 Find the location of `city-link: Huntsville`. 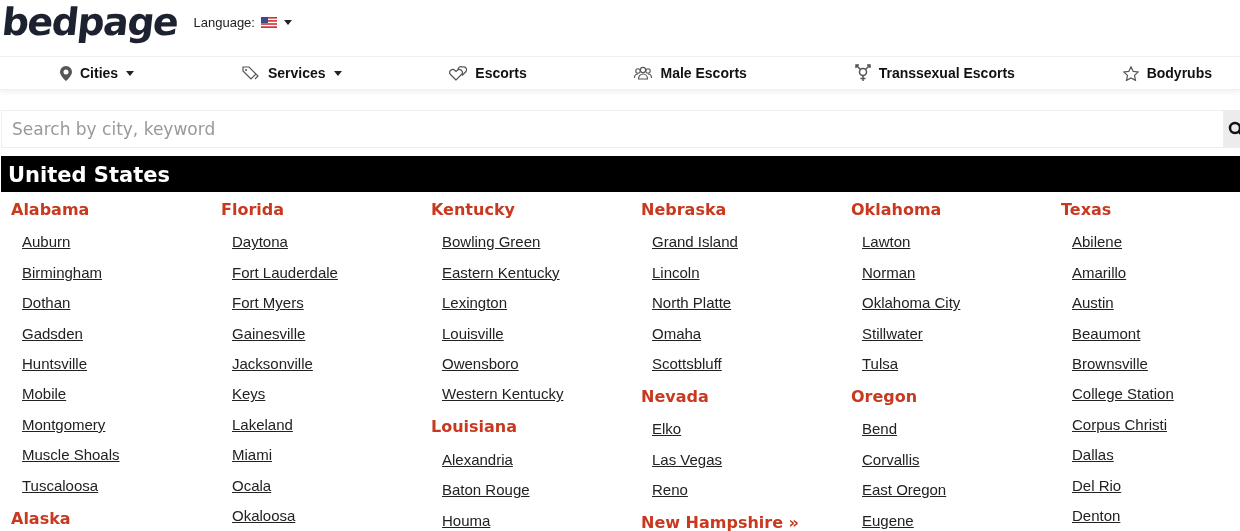

city-link: Huntsville is located at coordinates (55, 363).